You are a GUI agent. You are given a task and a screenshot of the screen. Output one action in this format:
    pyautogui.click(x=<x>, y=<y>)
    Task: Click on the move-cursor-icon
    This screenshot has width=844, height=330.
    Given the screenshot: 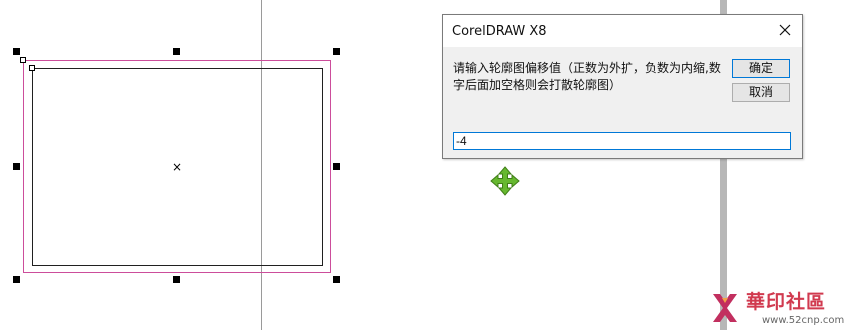 What is the action you would take?
    pyautogui.click(x=505, y=181)
    